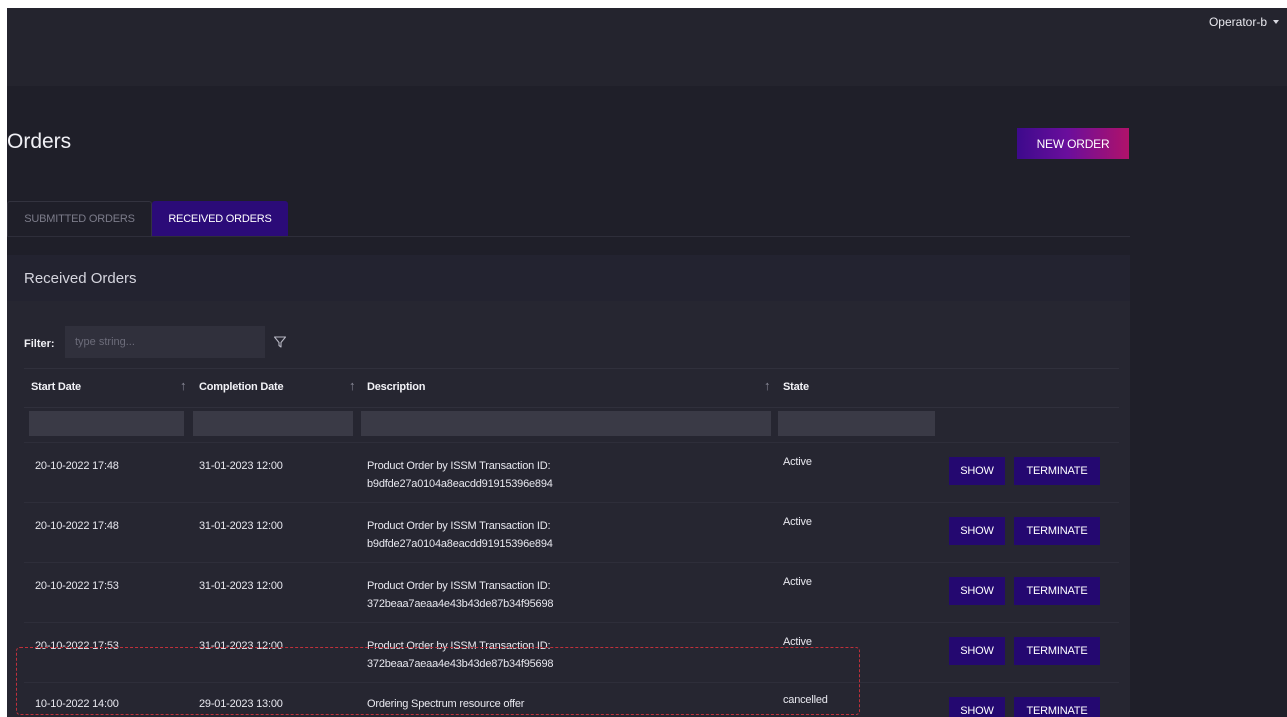 This screenshot has height=717, width=1287. I want to click on column-header-start-date: Start Date, so click(56, 387).